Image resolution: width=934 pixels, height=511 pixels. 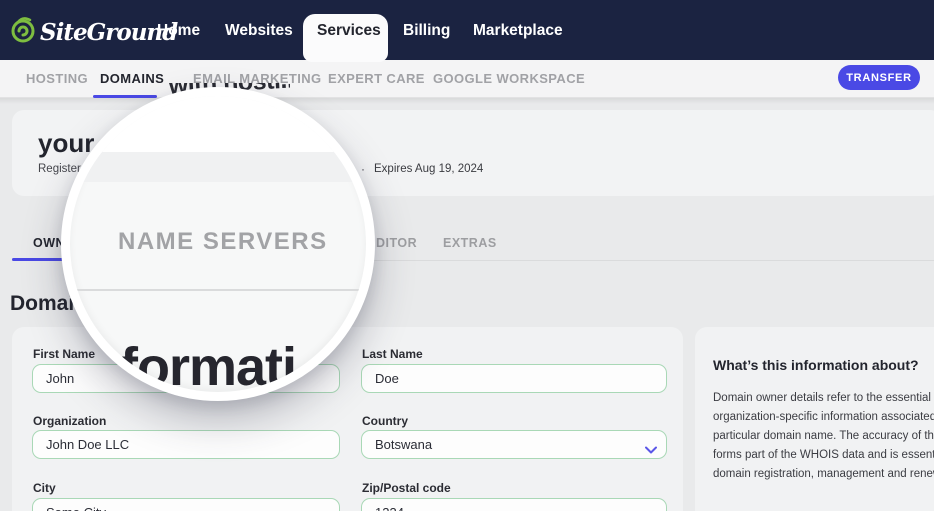 I want to click on siteground-logo-icon, so click(x=23, y=32).